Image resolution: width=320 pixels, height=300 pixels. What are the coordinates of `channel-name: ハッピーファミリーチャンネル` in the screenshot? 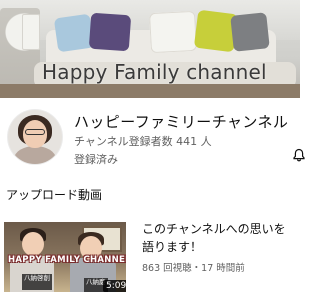 It's located at (181, 122).